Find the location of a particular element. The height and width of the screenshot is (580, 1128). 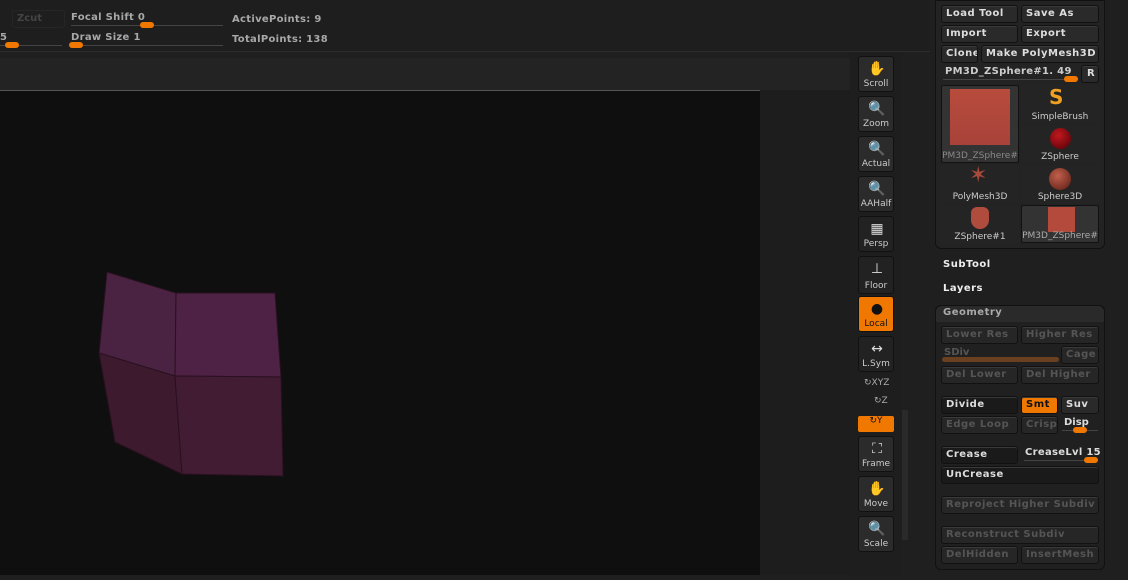

lower-res-button: Lower Res is located at coordinates (979, 335).